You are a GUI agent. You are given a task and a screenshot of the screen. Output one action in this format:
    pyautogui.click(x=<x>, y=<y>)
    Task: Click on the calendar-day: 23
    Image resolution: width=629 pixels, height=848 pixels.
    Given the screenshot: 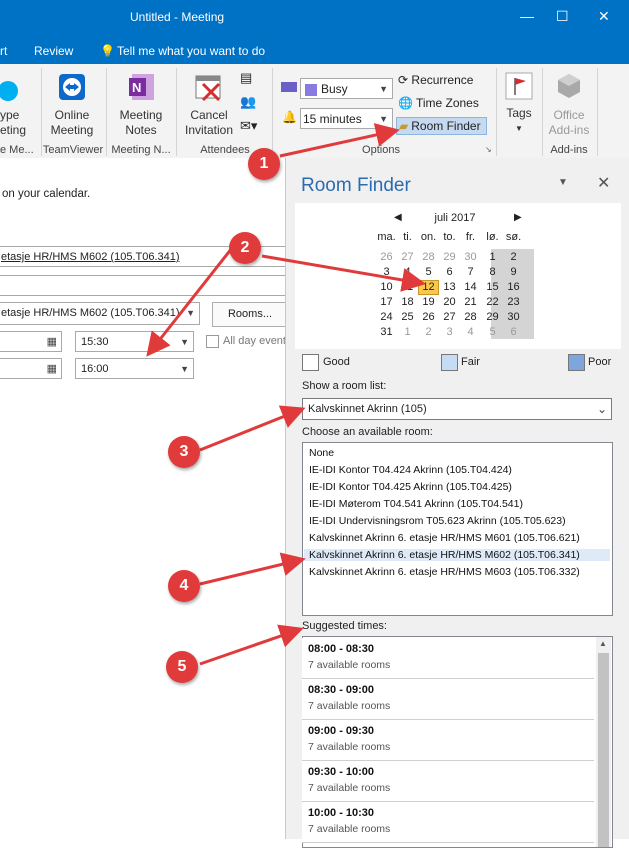 What is the action you would take?
    pyautogui.click(x=513, y=302)
    